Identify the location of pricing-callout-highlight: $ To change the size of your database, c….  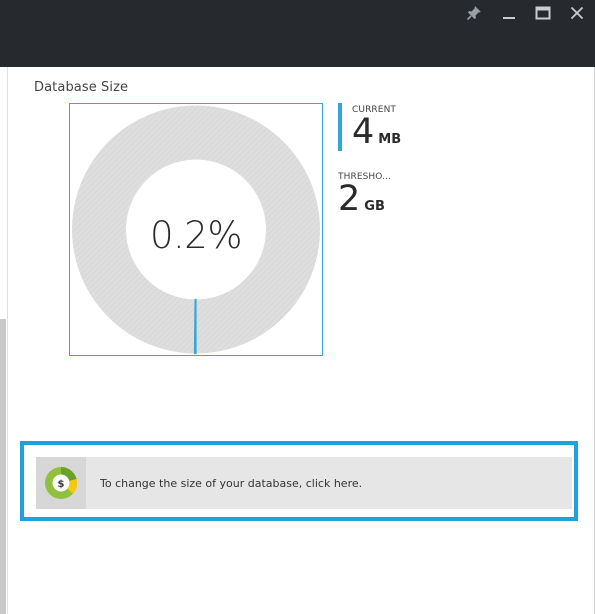
(299, 481).